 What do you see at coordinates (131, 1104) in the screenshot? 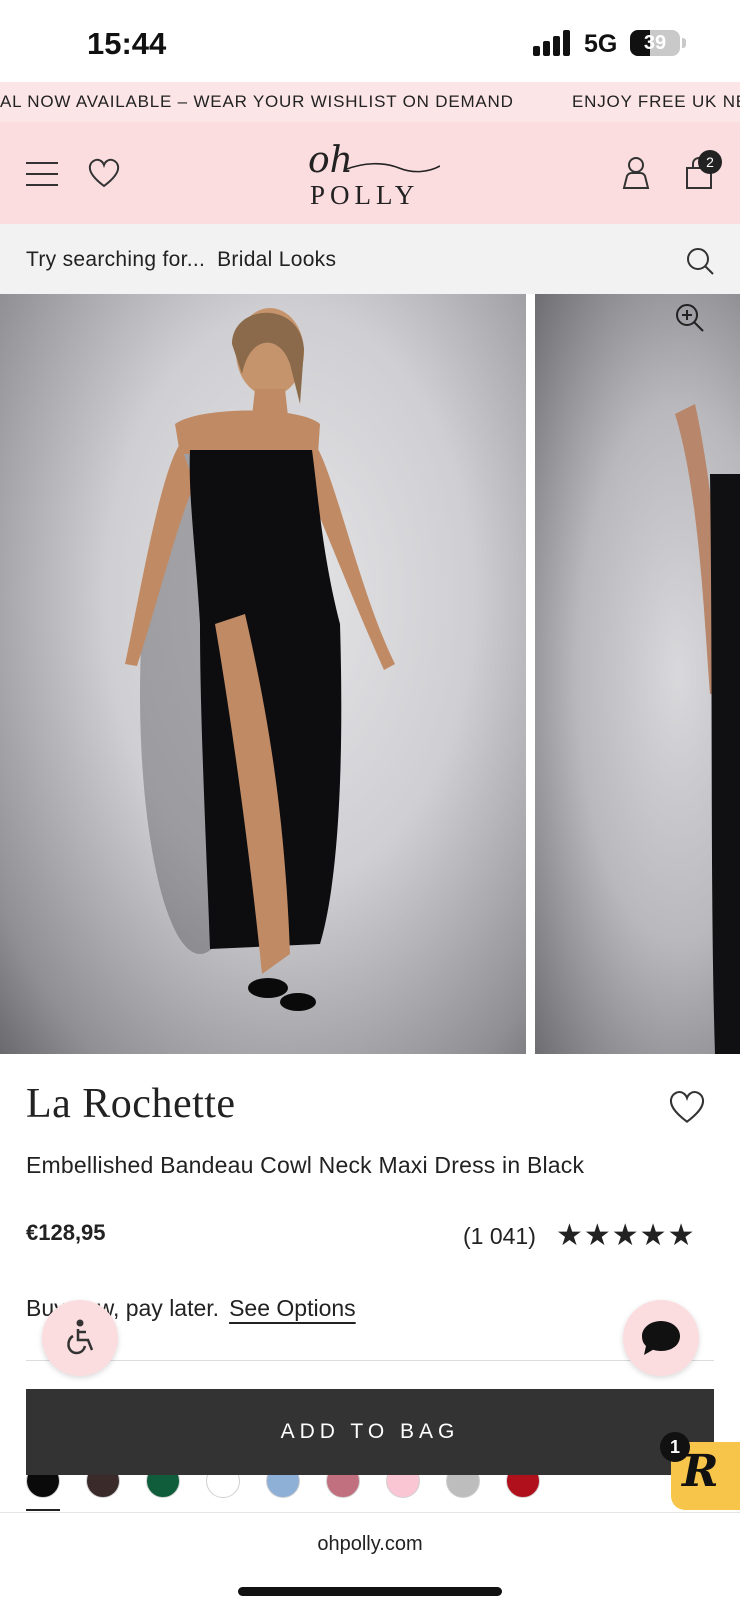
I see `product-brand-name: La Rochette` at bounding box center [131, 1104].